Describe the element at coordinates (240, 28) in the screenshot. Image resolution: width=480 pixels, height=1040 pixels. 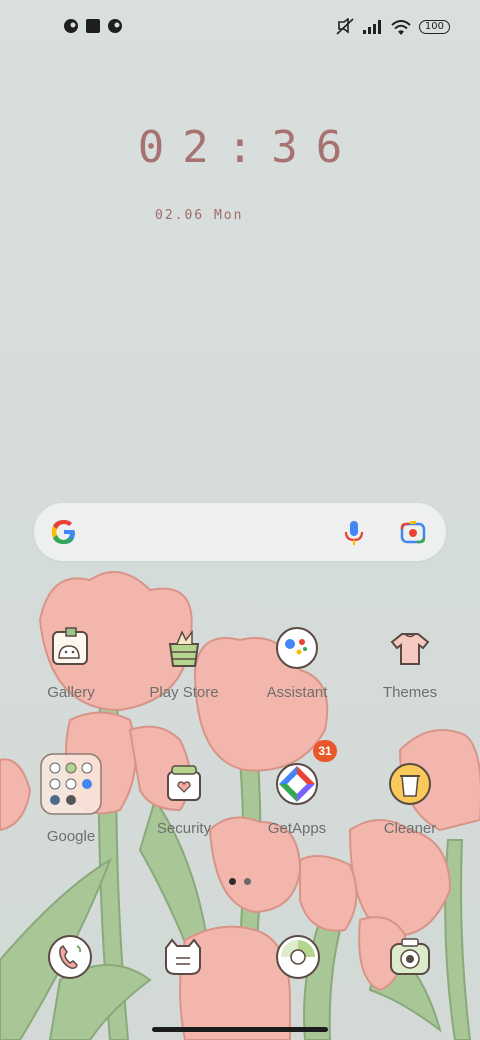
I see `status-bar: 100` at that location.